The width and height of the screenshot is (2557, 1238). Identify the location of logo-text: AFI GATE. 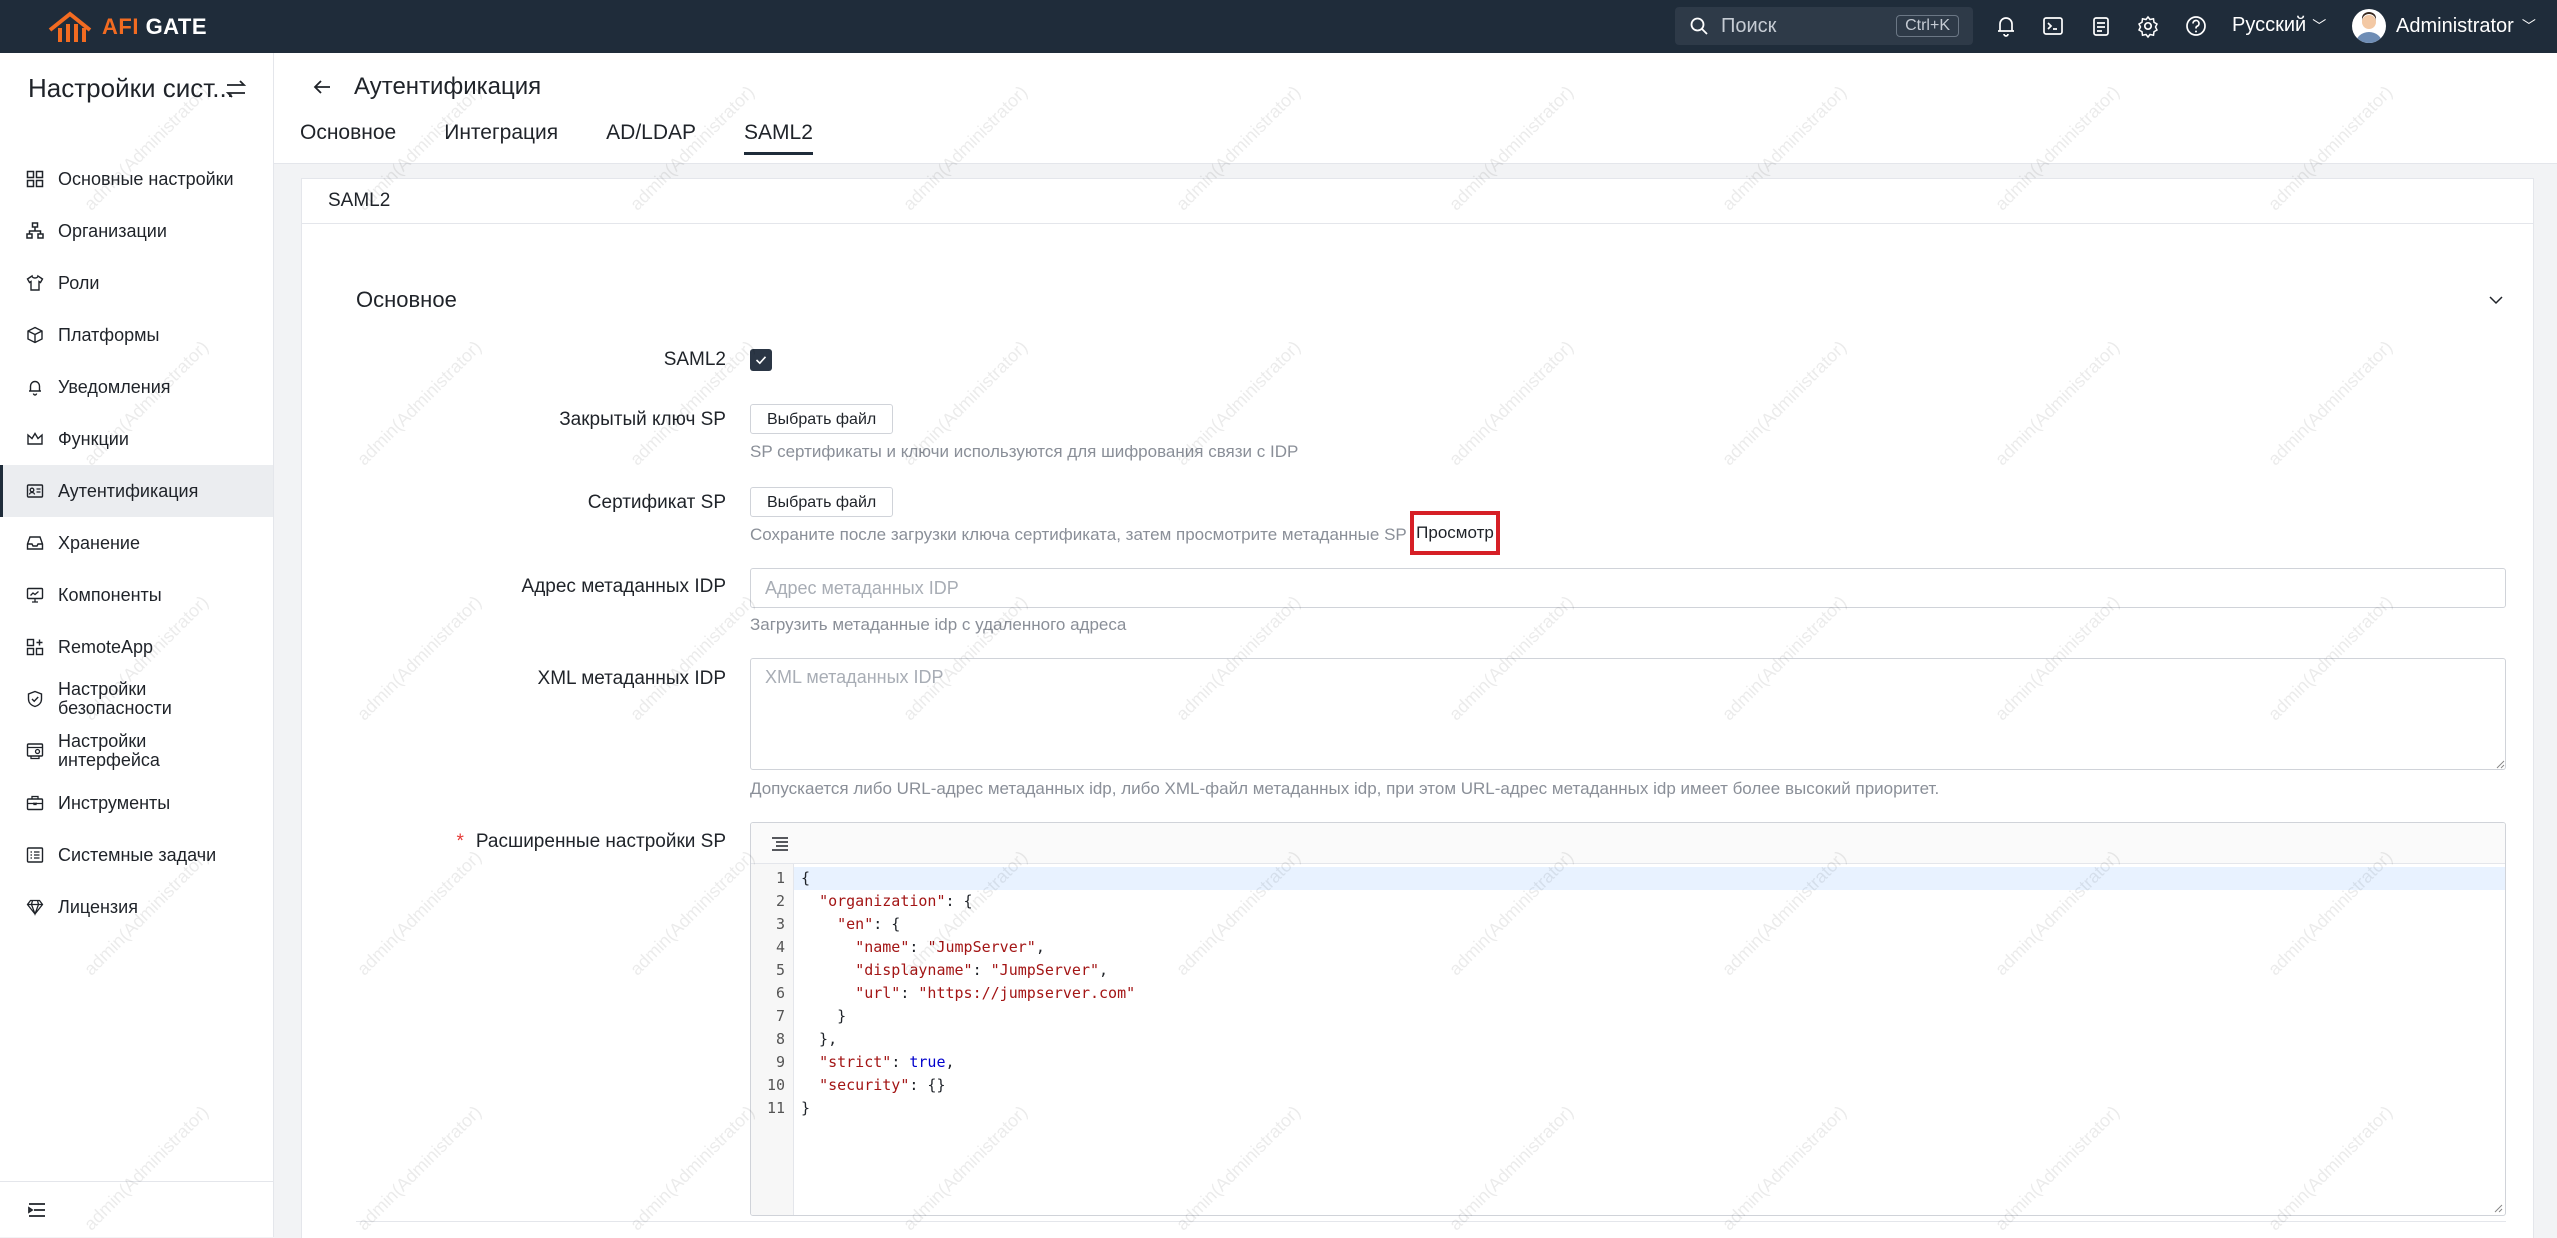
(155, 26).